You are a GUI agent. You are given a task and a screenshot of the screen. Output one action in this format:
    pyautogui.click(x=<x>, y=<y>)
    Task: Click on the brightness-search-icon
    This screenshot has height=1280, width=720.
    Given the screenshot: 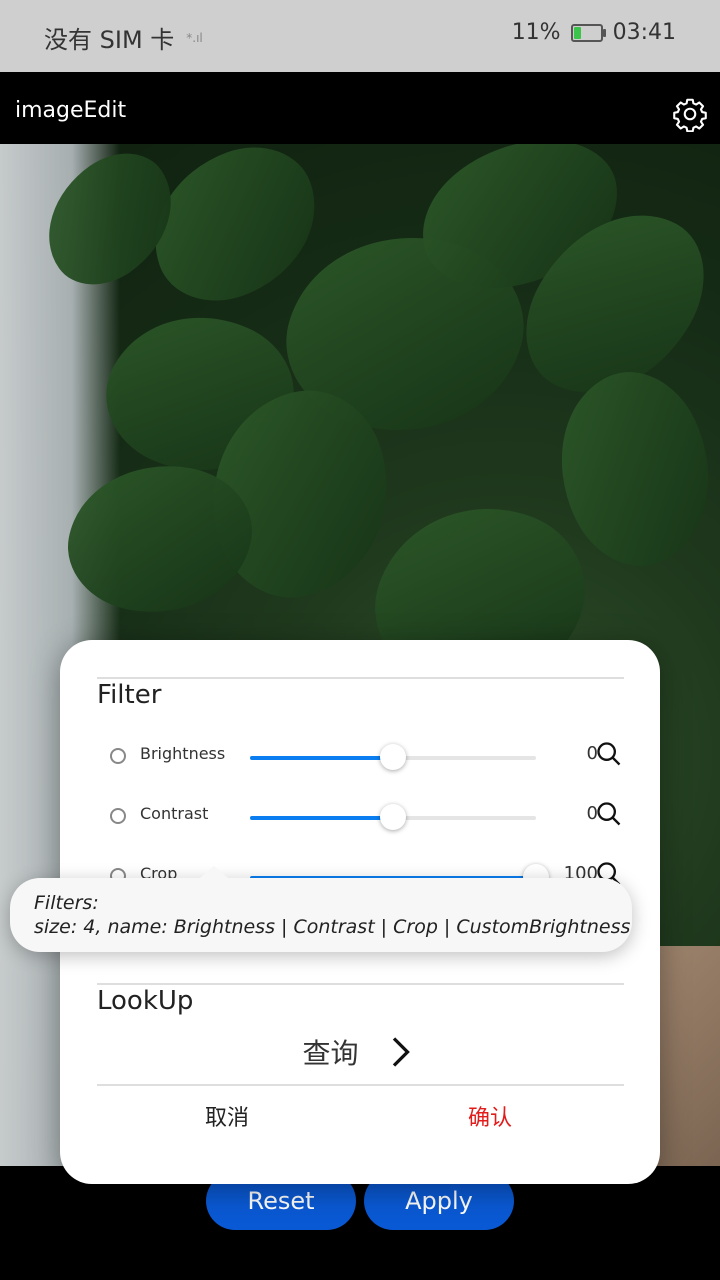 What is the action you would take?
    pyautogui.click(x=609, y=754)
    